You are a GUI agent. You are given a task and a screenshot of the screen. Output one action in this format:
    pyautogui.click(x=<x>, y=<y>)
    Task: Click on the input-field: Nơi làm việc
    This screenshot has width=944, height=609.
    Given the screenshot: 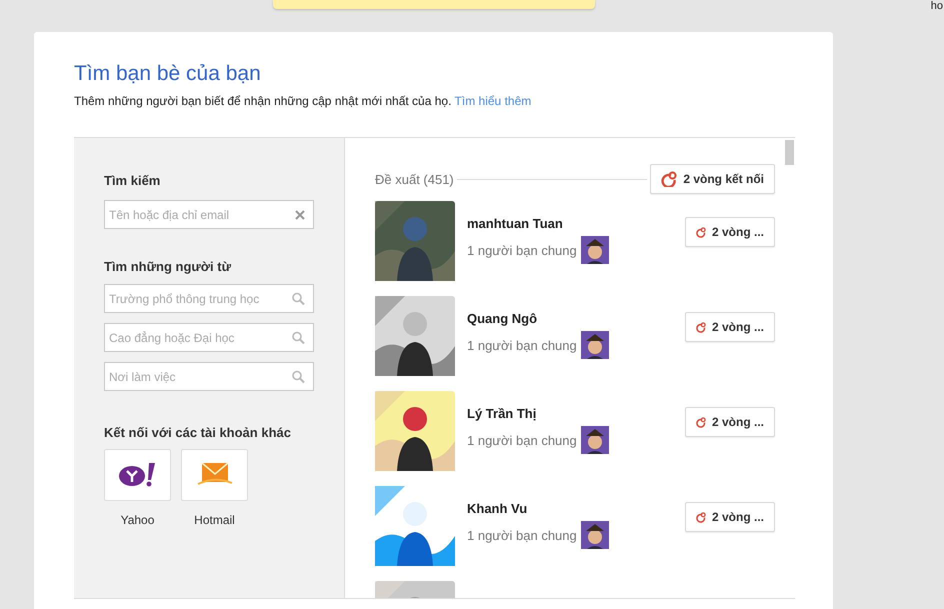 What is the action you would take?
    pyautogui.click(x=209, y=376)
    